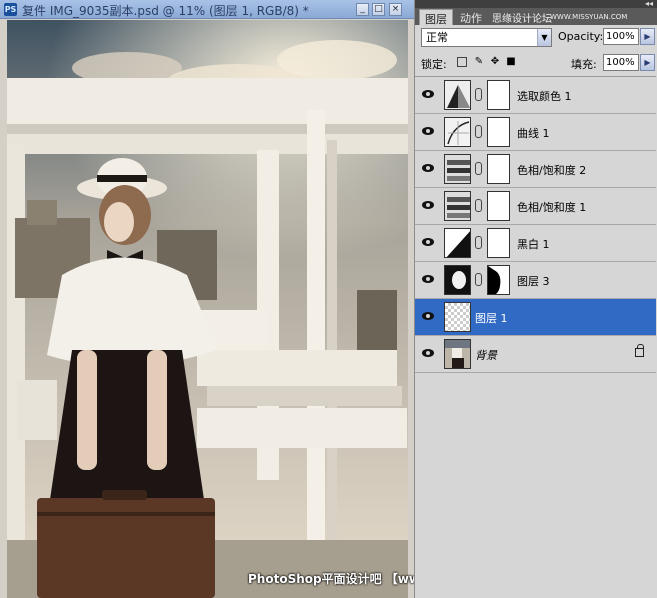  Describe the element at coordinates (647, 36) in the screenshot. I see `opacity-slider-arrow-icon: ▶` at that location.